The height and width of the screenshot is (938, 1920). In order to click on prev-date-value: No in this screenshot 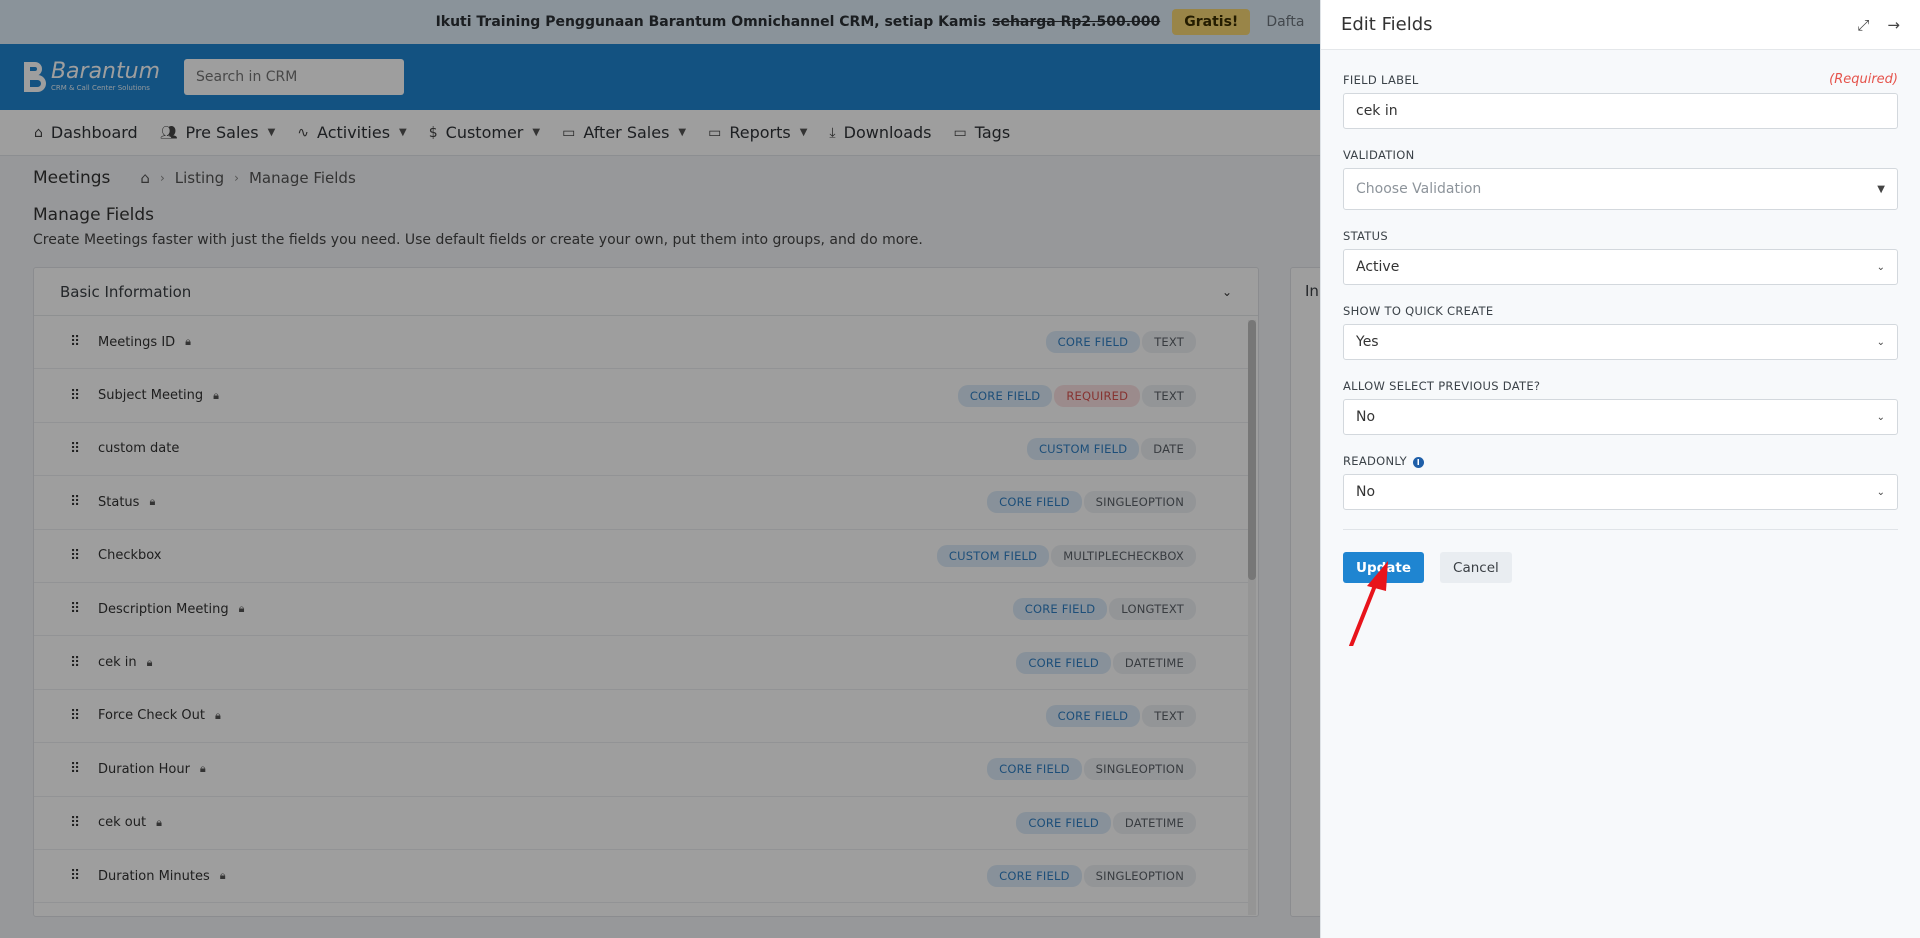, I will do `click(1366, 417)`.